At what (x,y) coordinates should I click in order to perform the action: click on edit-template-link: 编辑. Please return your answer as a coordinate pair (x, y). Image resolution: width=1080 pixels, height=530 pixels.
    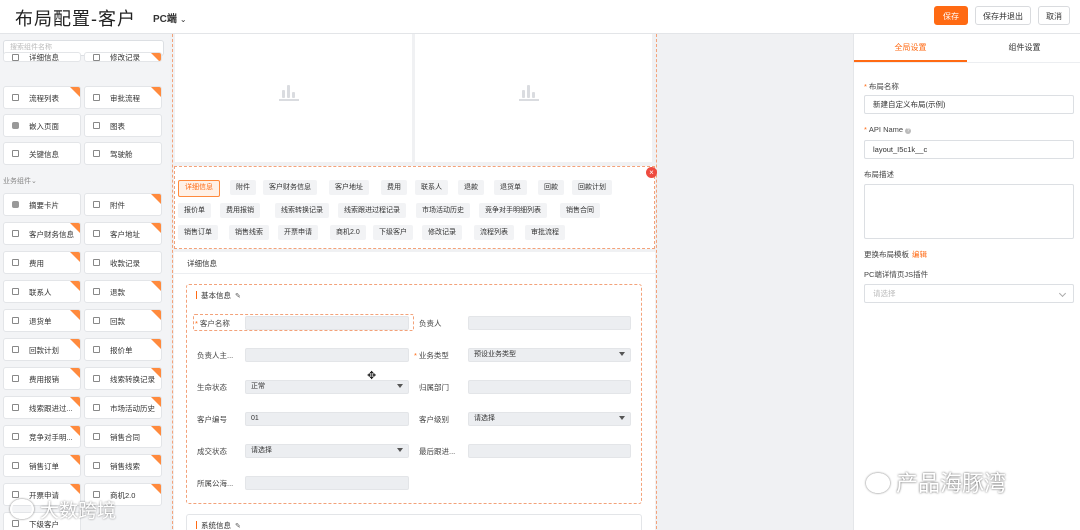
    Looking at the image, I should click on (919, 254).